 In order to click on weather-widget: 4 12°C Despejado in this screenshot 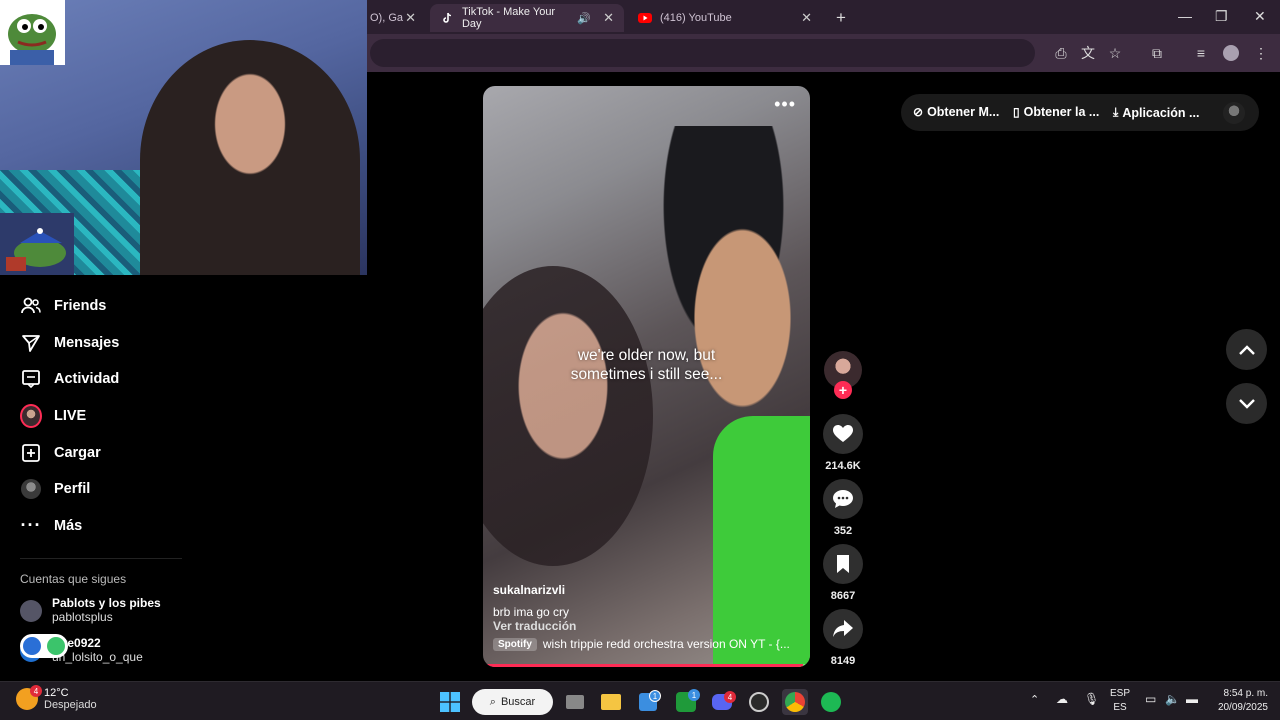, I will do `click(56, 698)`.